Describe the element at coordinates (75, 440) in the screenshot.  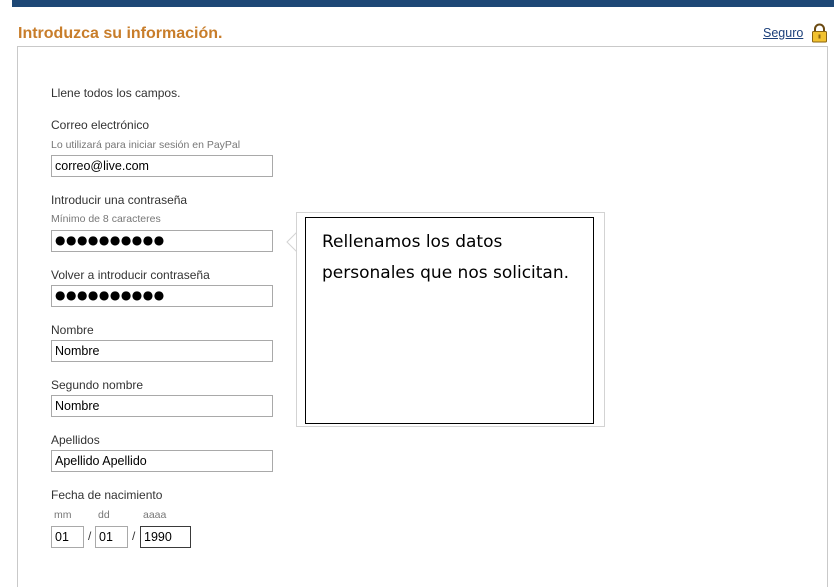
I see `last-name-label: Apellidos` at that location.